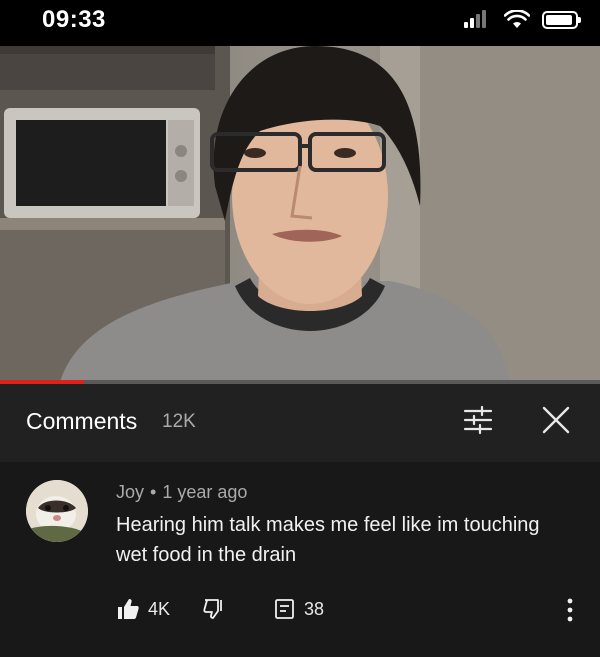 The width and height of the screenshot is (600, 657). What do you see at coordinates (300, 423) in the screenshot?
I see `comments-header: Comments 12K` at bounding box center [300, 423].